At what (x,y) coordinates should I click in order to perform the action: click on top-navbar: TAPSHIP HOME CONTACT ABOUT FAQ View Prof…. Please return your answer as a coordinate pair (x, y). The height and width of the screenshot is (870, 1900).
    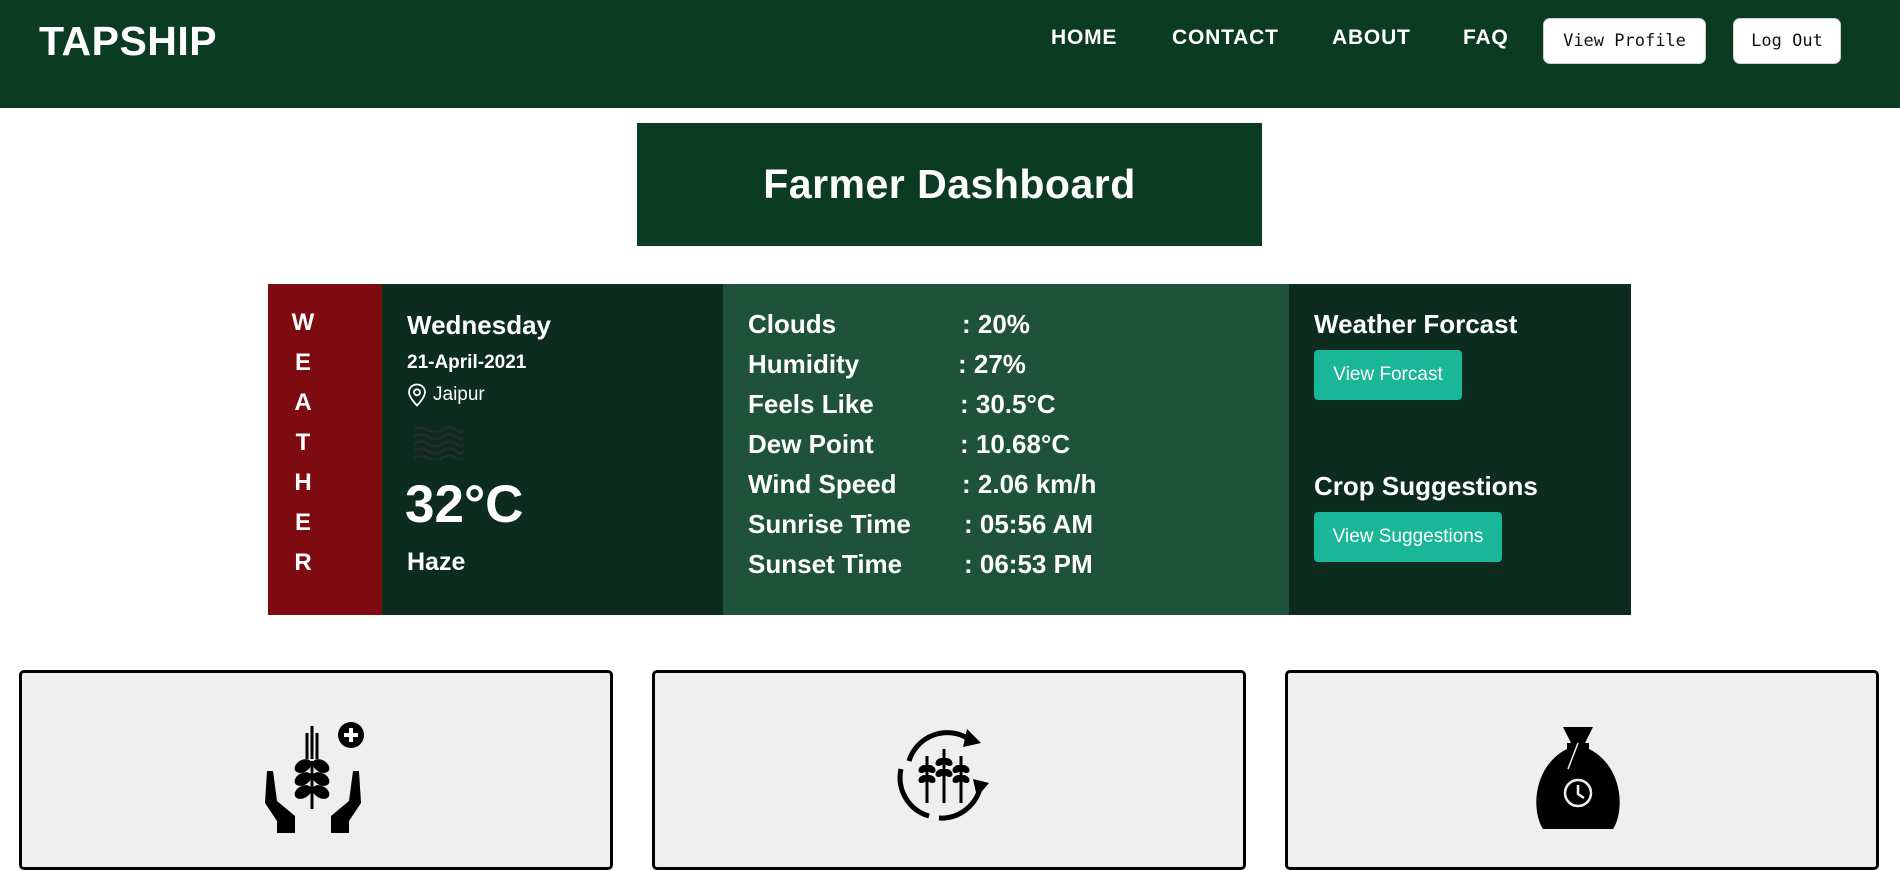
    Looking at the image, I should click on (950, 54).